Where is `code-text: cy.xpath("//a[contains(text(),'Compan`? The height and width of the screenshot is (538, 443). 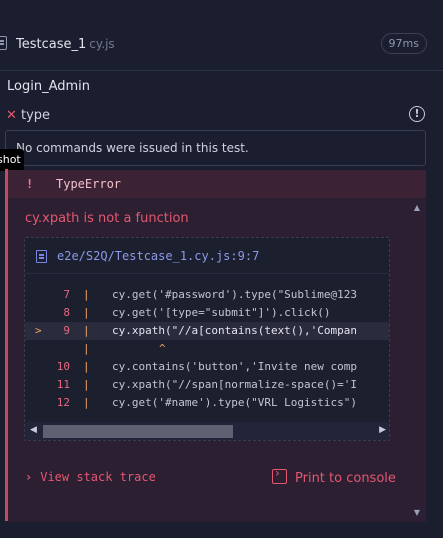
code-text: cy.xpath("//a[contains(text(),'Compan is located at coordinates (235, 330).